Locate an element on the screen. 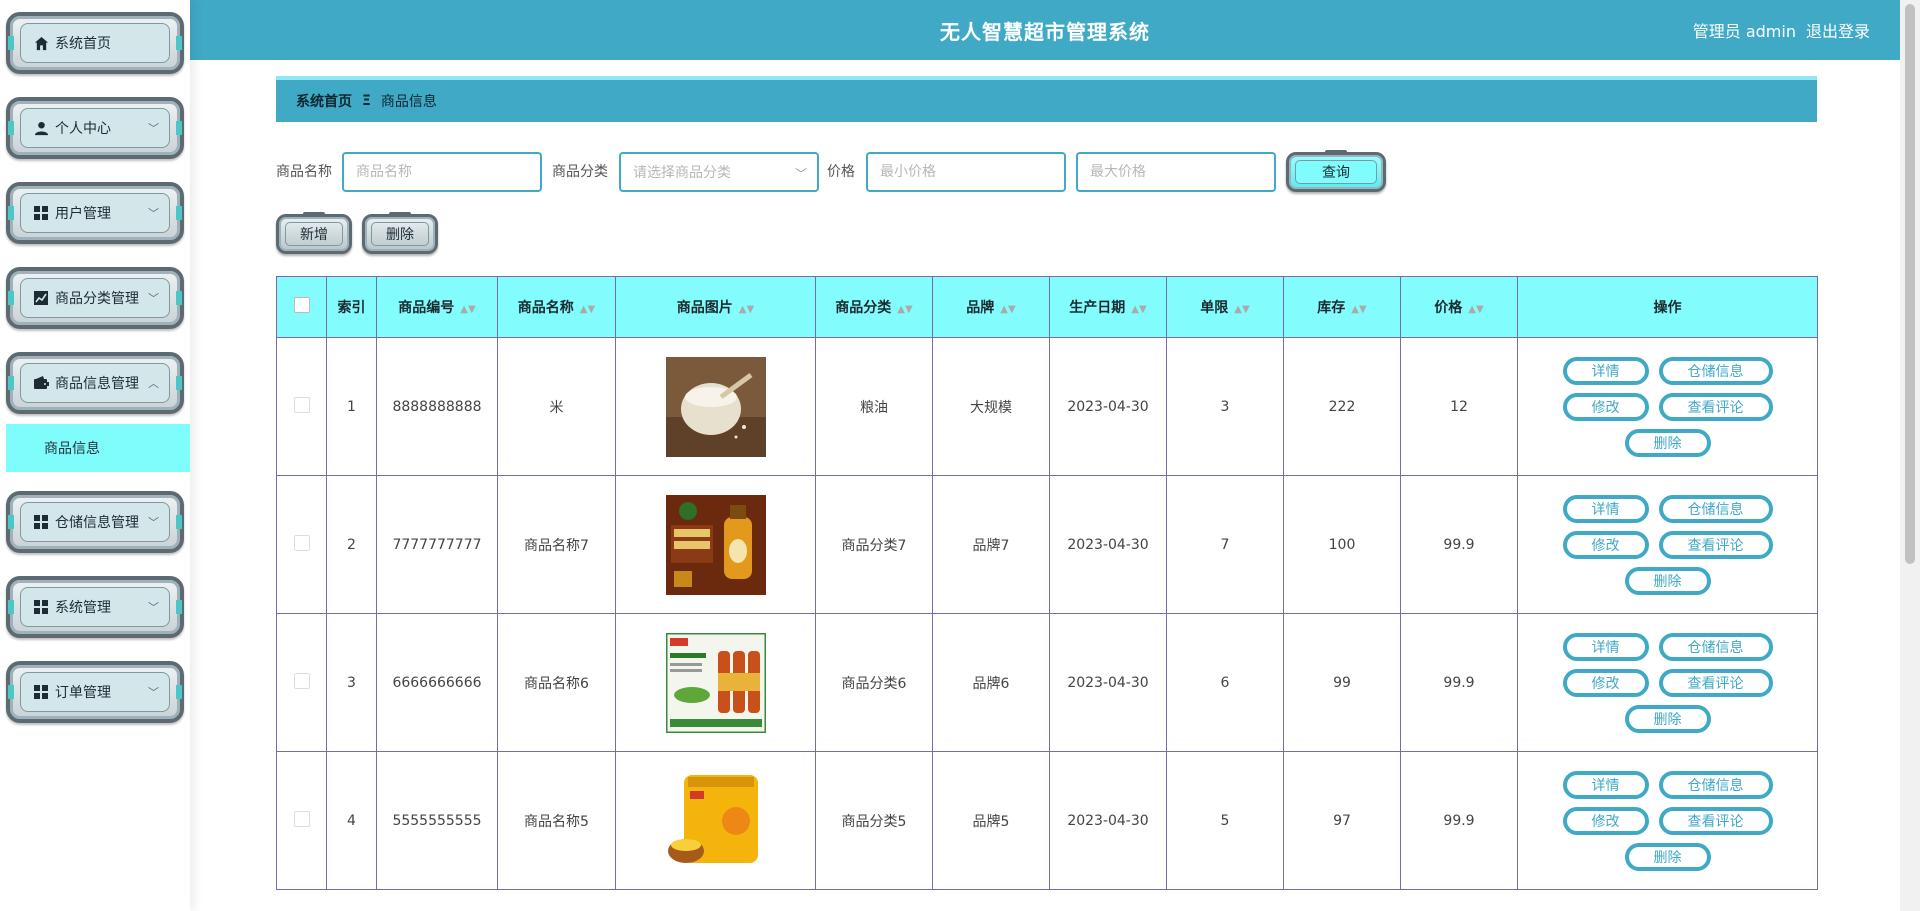 Image resolution: width=1920 pixels, height=911 pixels. oil-bottle-image is located at coordinates (715, 544).